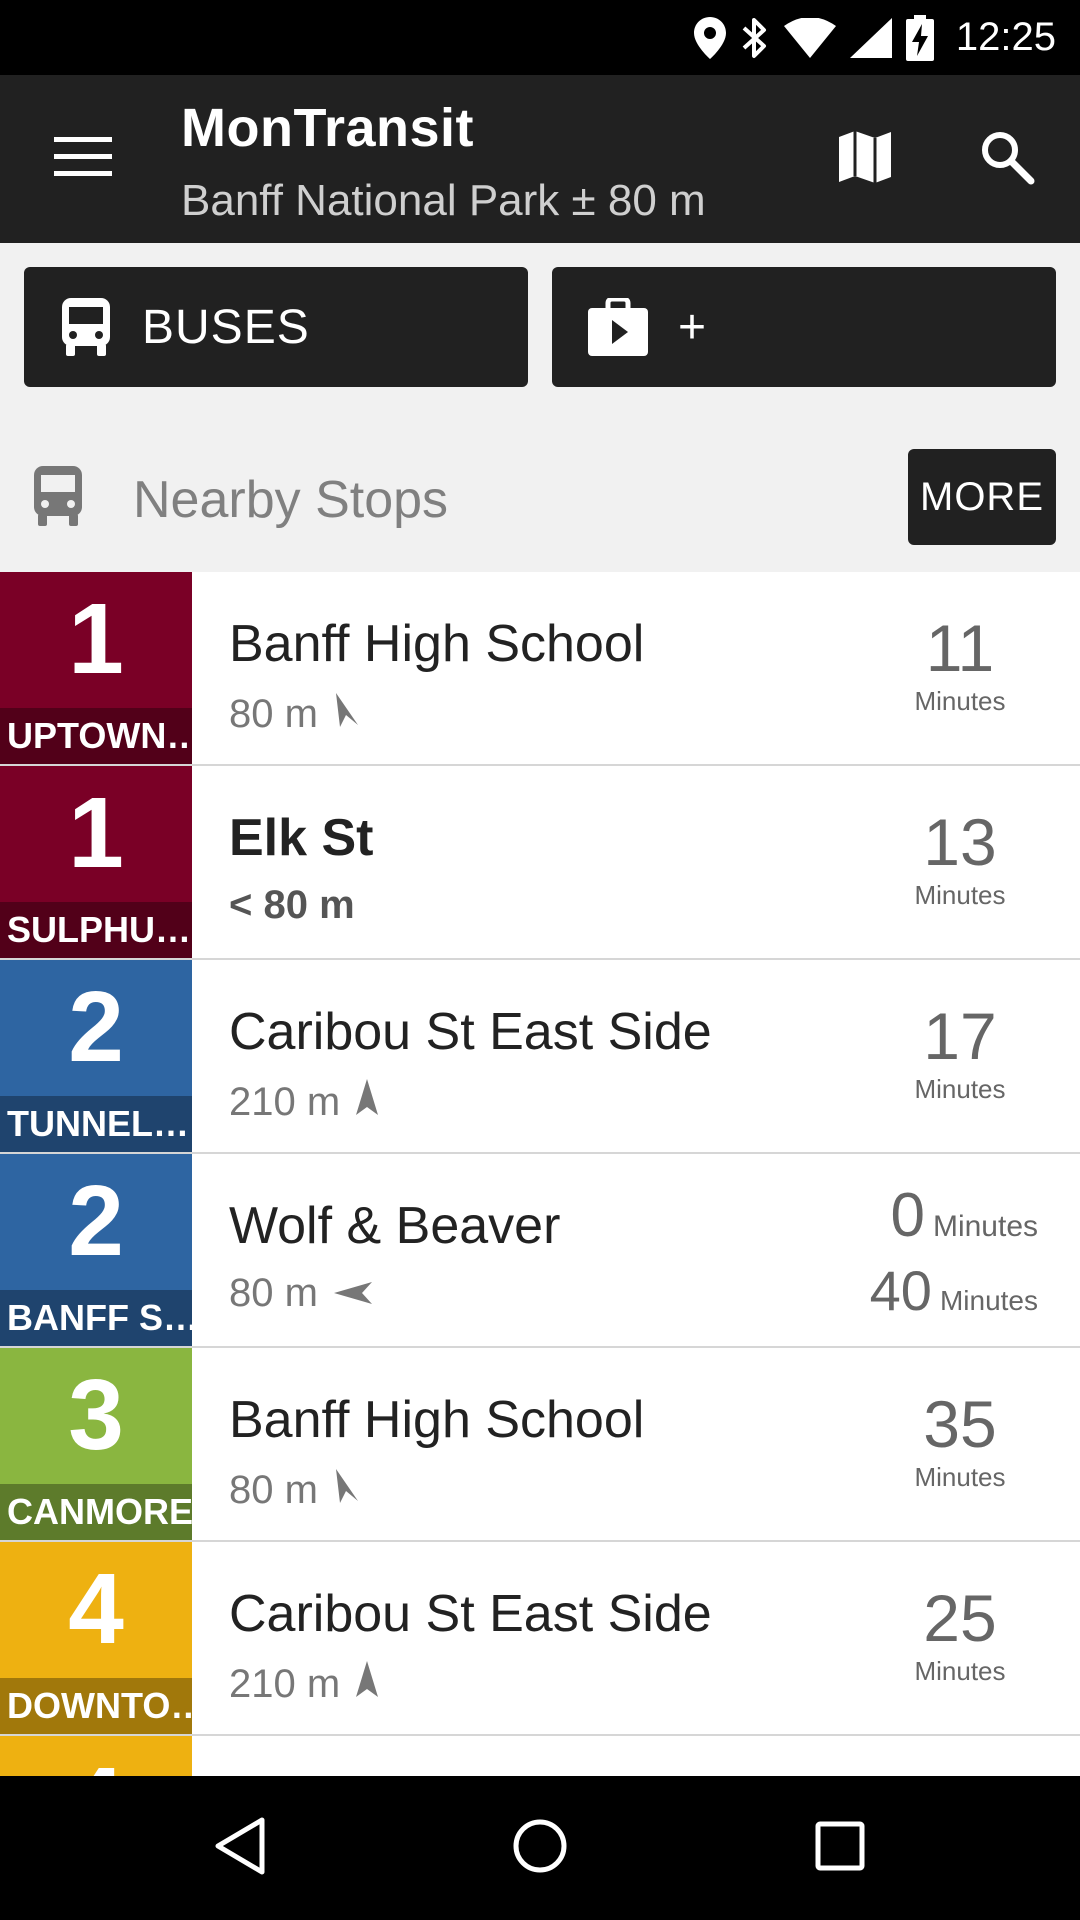 The image size is (1080, 1920). What do you see at coordinates (301, 838) in the screenshot?
I see `stop-name: Elk St` at bounding box center [301, 838].